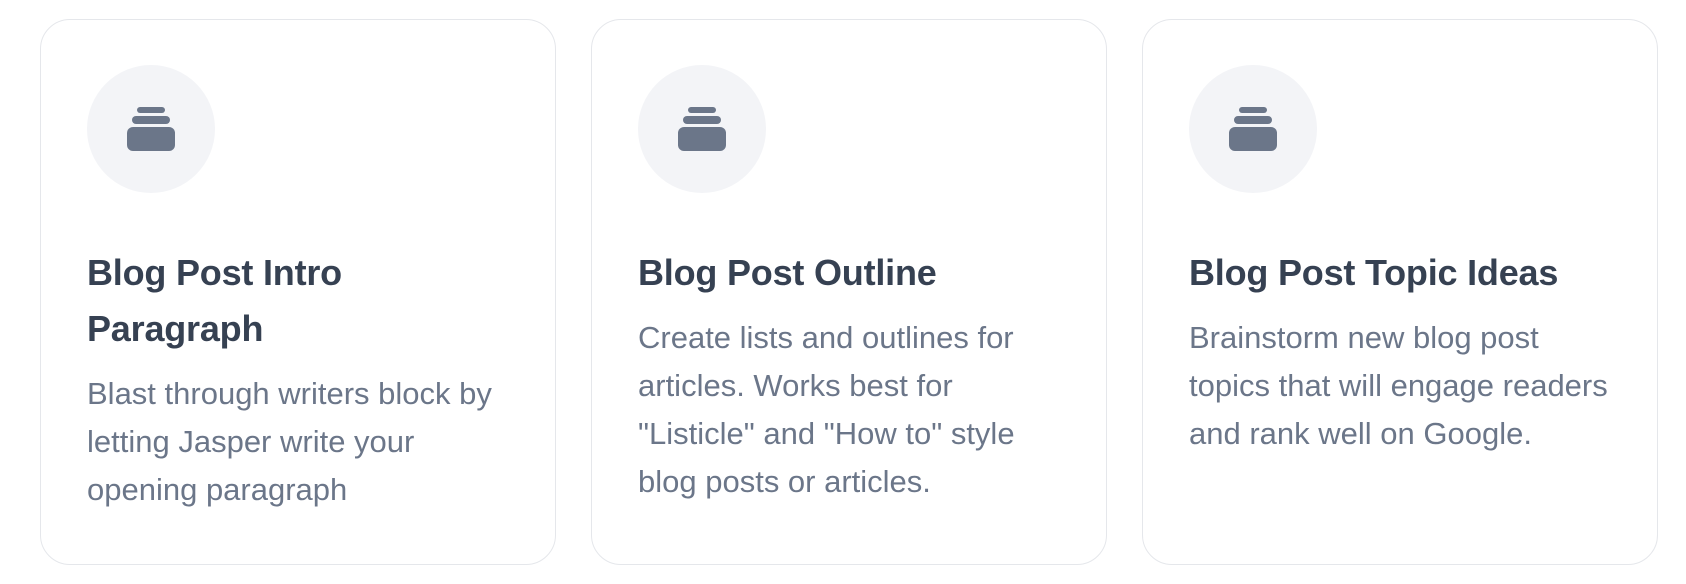 The image size is (1686, 584). Describe the element at coordinates (214, 300) in the screenshot. I see `card-title: Blog Post Intro Paragraph` at that location.